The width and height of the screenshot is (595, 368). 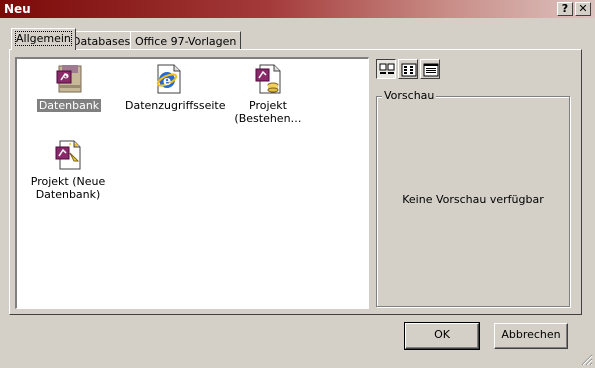 What do you see at coordinates (69, 79) in the screenshot?
I see `access-database-icon` at bounding box center [69, 79].